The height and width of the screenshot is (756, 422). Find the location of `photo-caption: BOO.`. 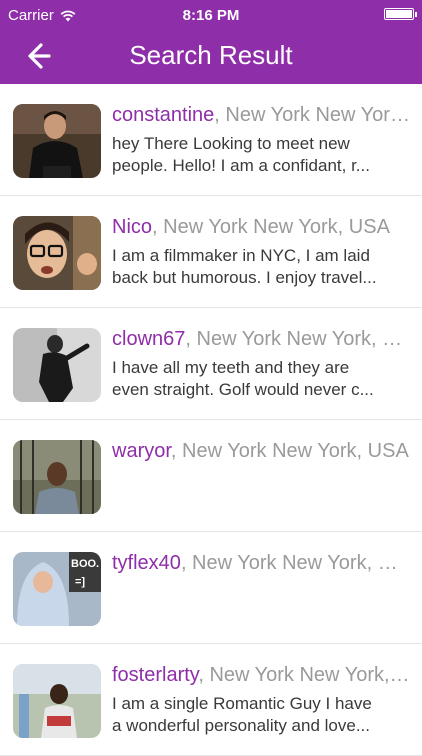

photo-caption: BOO. is located at coordinates (85, 564).